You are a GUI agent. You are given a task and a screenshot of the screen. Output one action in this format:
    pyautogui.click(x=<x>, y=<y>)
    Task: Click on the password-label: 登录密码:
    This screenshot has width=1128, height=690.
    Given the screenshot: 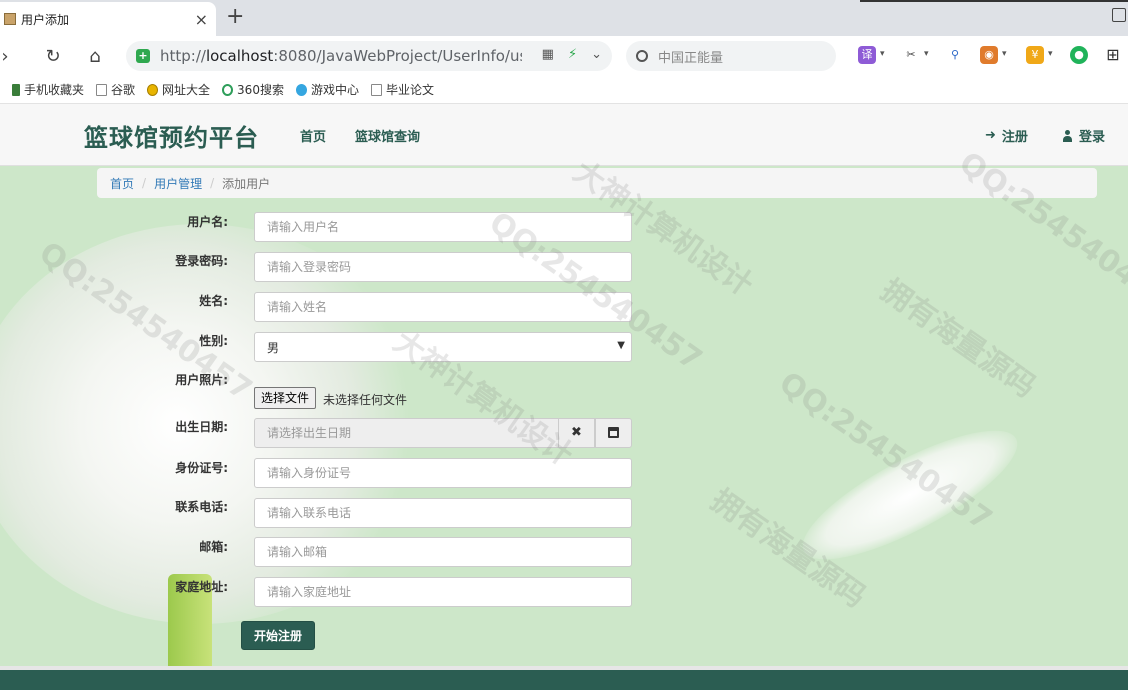 What is the action you would take?
    pyautogui.click(x=201, y=261)
    